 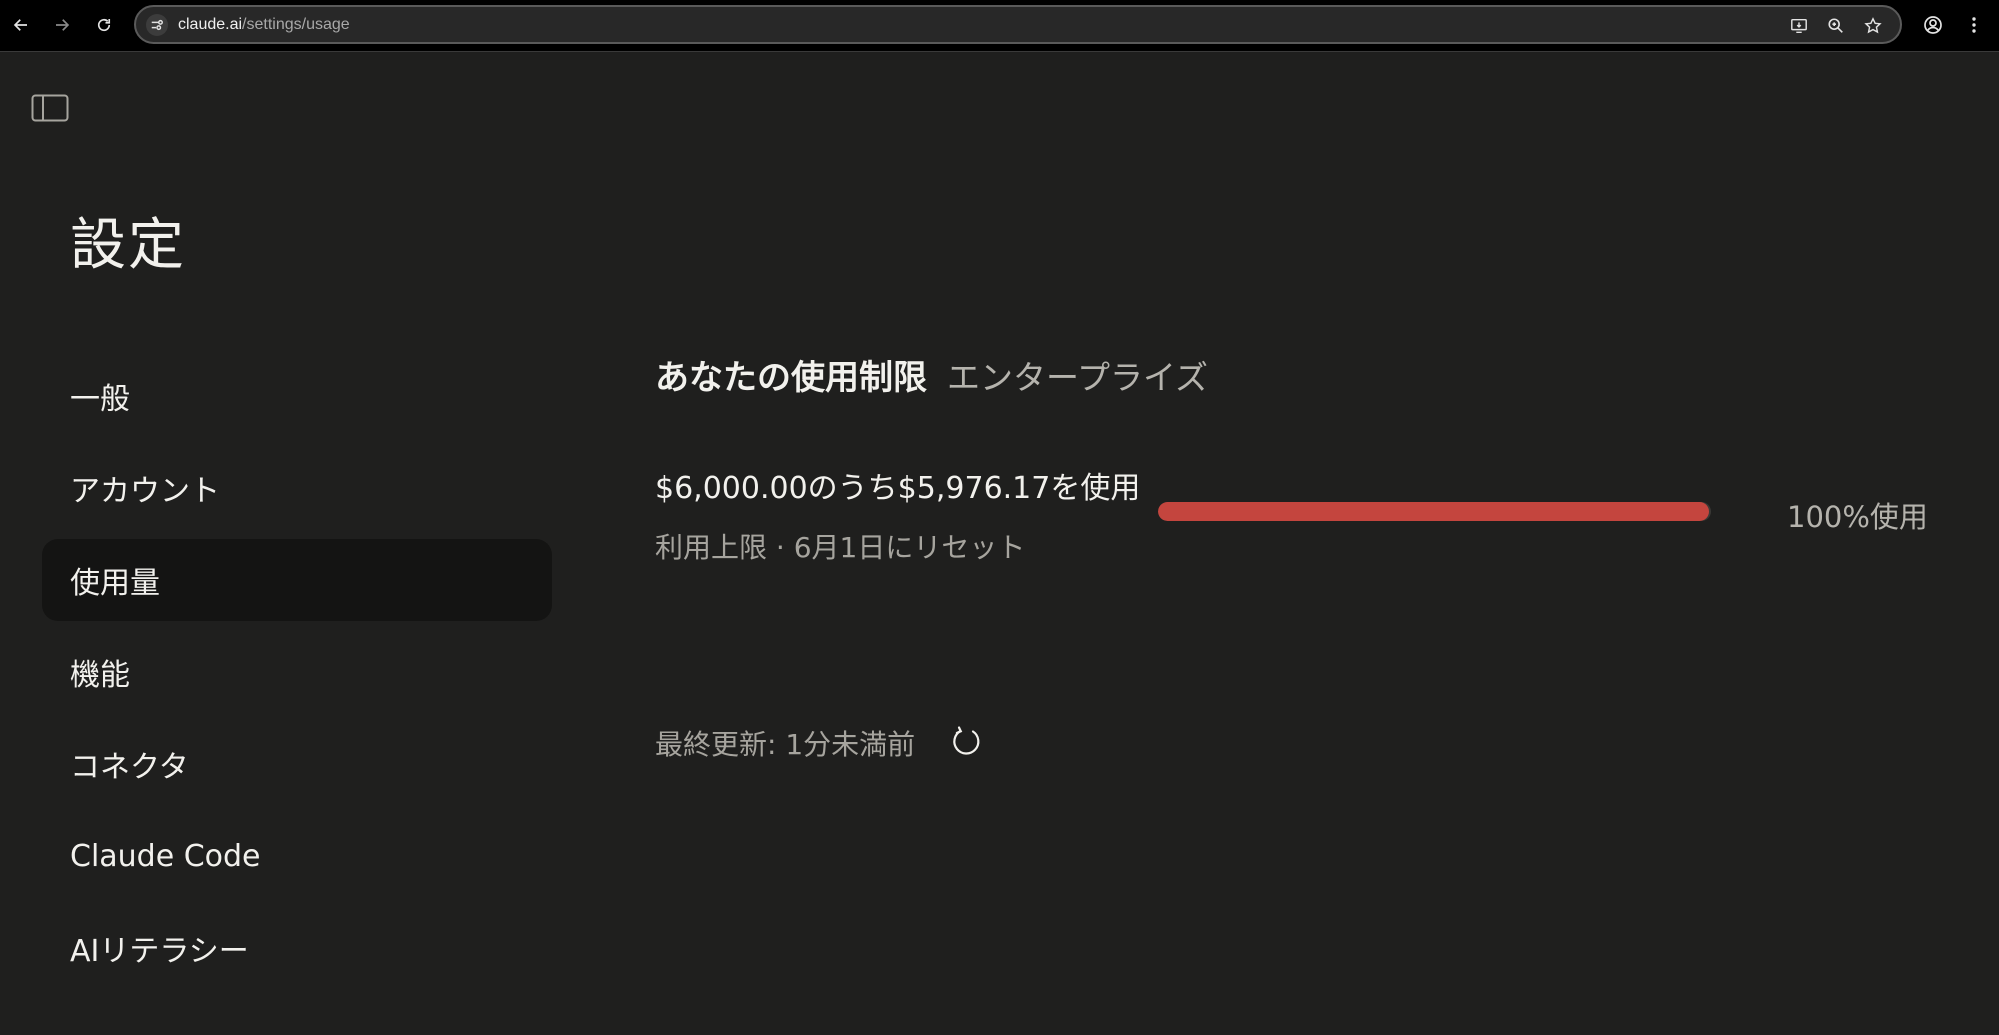 I want to click on browser-toolbar: claude.ai/settings/usage, so click(x=999, y=26).